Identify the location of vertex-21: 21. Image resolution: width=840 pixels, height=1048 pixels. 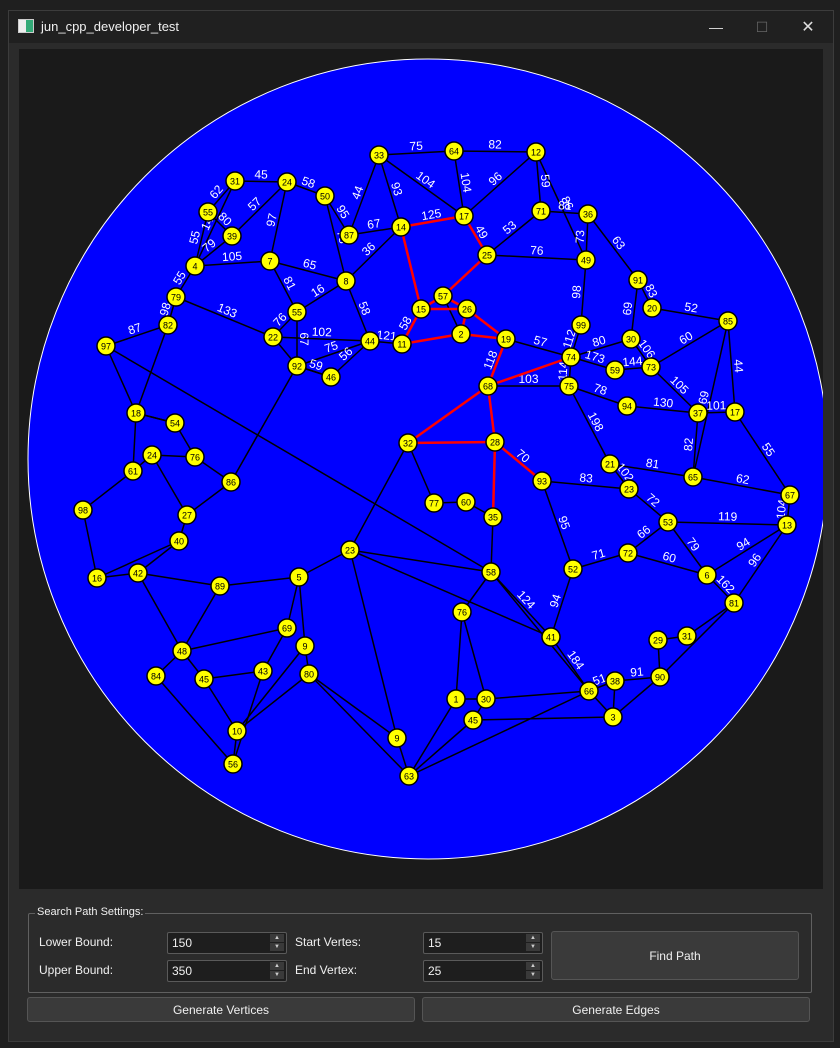
(610, 464).